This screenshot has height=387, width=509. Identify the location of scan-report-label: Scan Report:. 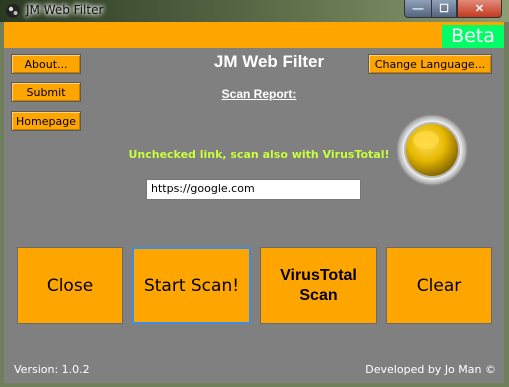
(259, 94).